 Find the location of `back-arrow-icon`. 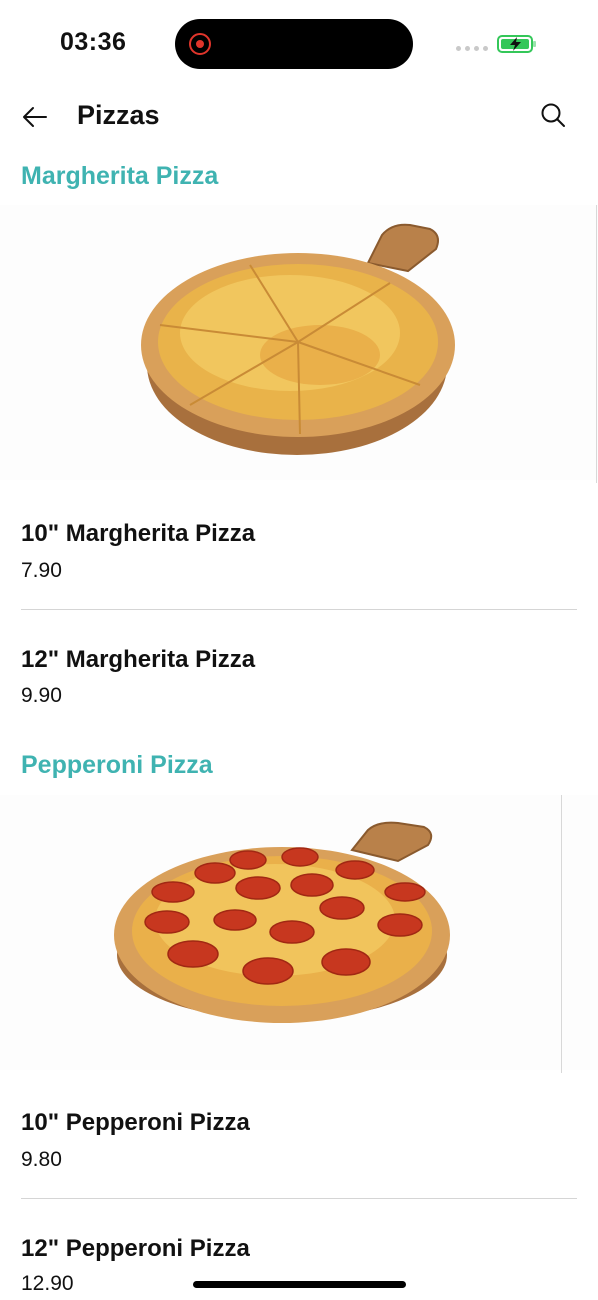

back-arrow-icon is located at coordinates (35, 117).